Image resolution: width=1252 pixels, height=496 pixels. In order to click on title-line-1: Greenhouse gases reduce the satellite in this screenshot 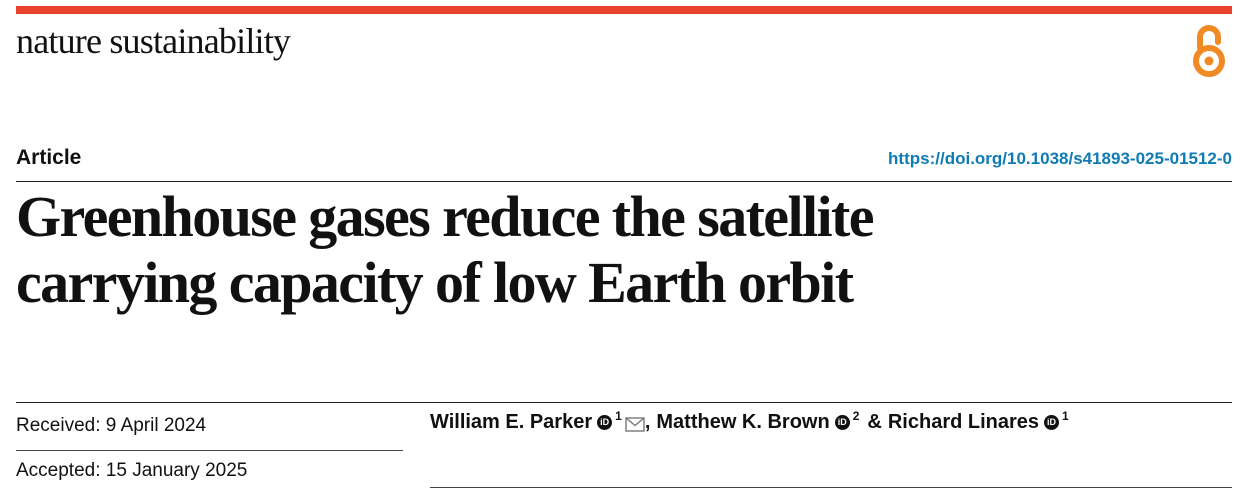, I will do `click(445, 216)`.